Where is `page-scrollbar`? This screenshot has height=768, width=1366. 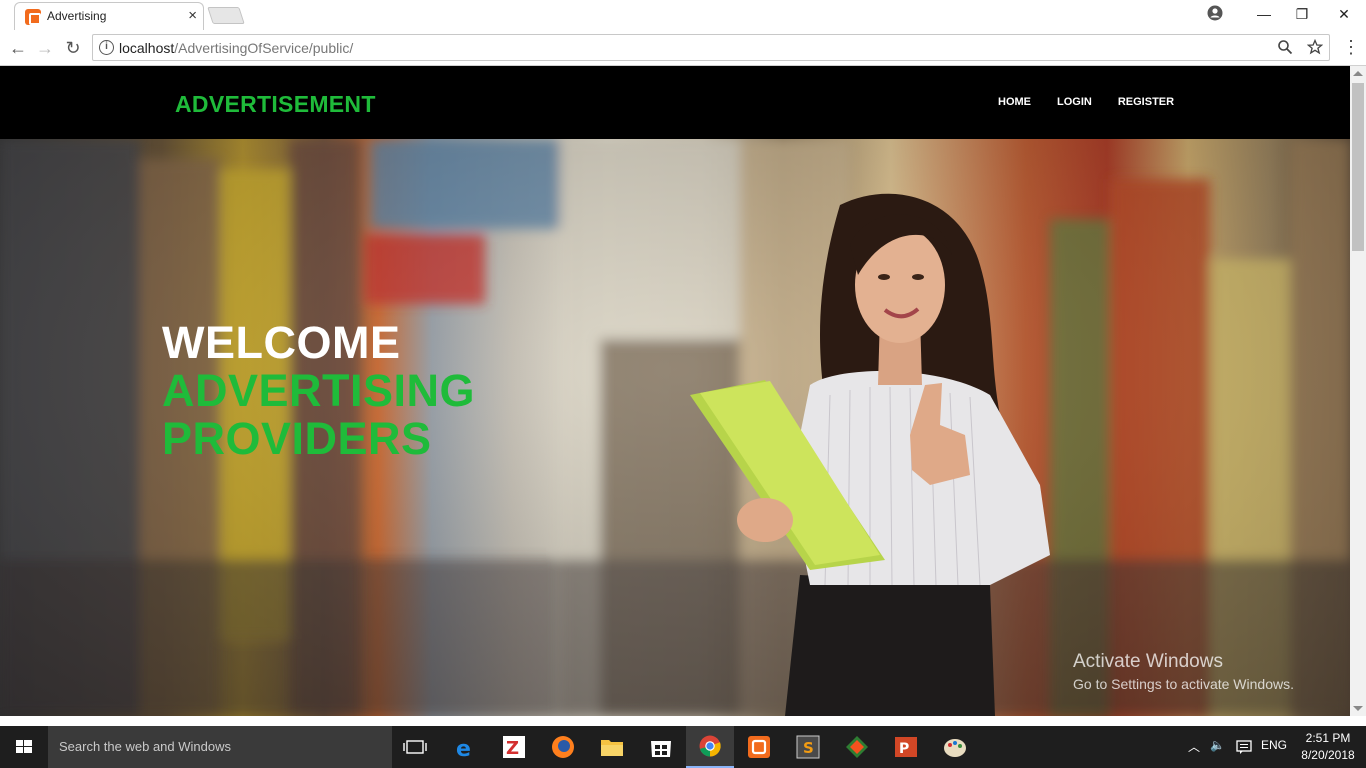 page-scrollbar is located at coordinates (1358, 391).